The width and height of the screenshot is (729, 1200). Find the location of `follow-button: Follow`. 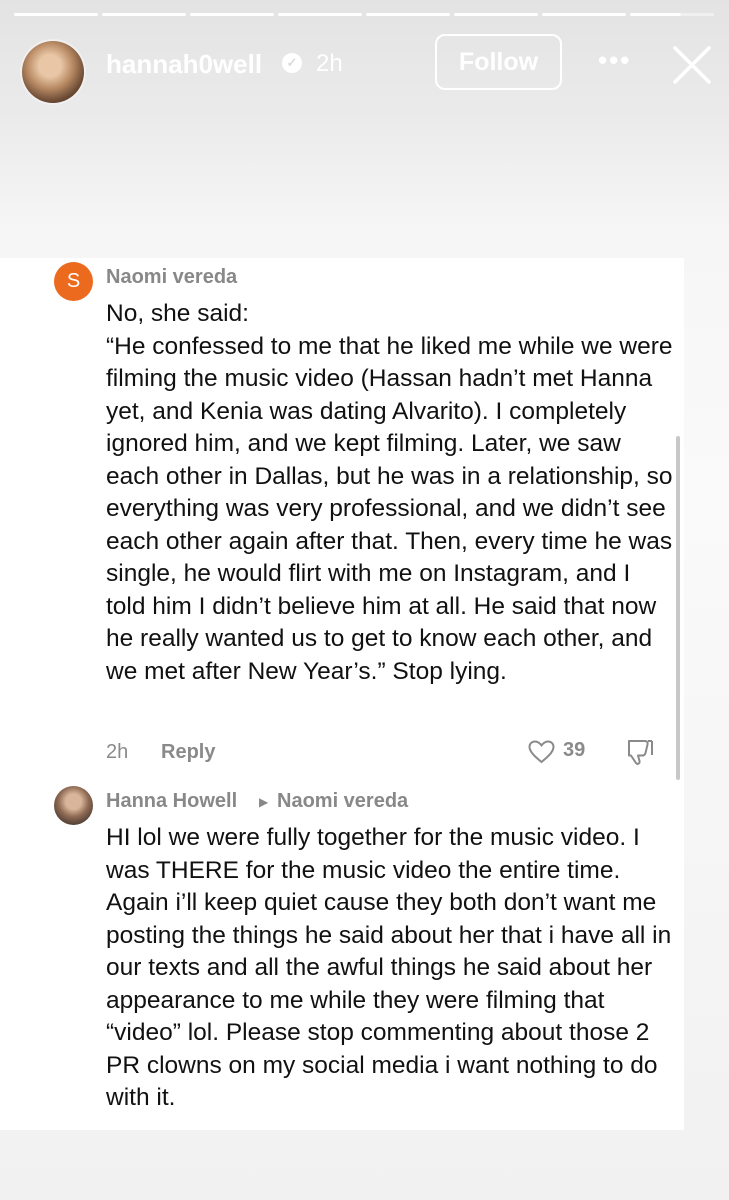

follow-button: Follow is located at coordinates (498, 62).